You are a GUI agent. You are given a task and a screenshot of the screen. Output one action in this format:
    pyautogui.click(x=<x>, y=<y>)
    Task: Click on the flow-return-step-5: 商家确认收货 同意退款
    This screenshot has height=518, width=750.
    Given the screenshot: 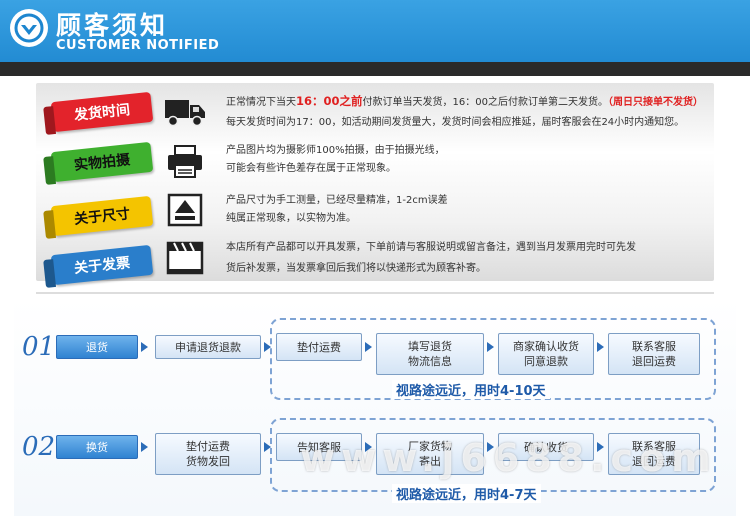 What is the action you would take?
    pyautogui.click(x=546, y=354)
    